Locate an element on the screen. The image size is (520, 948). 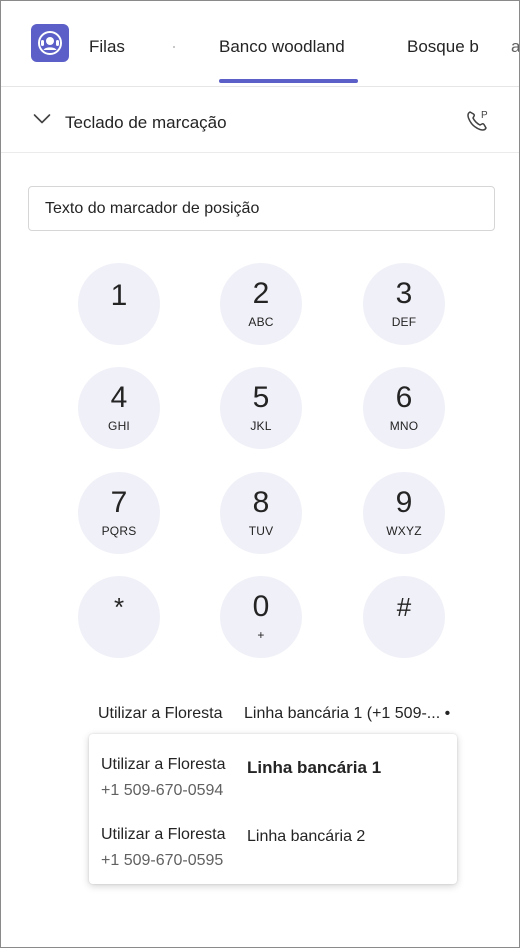
key-digit: 9 is located at coordinates (404, 502).